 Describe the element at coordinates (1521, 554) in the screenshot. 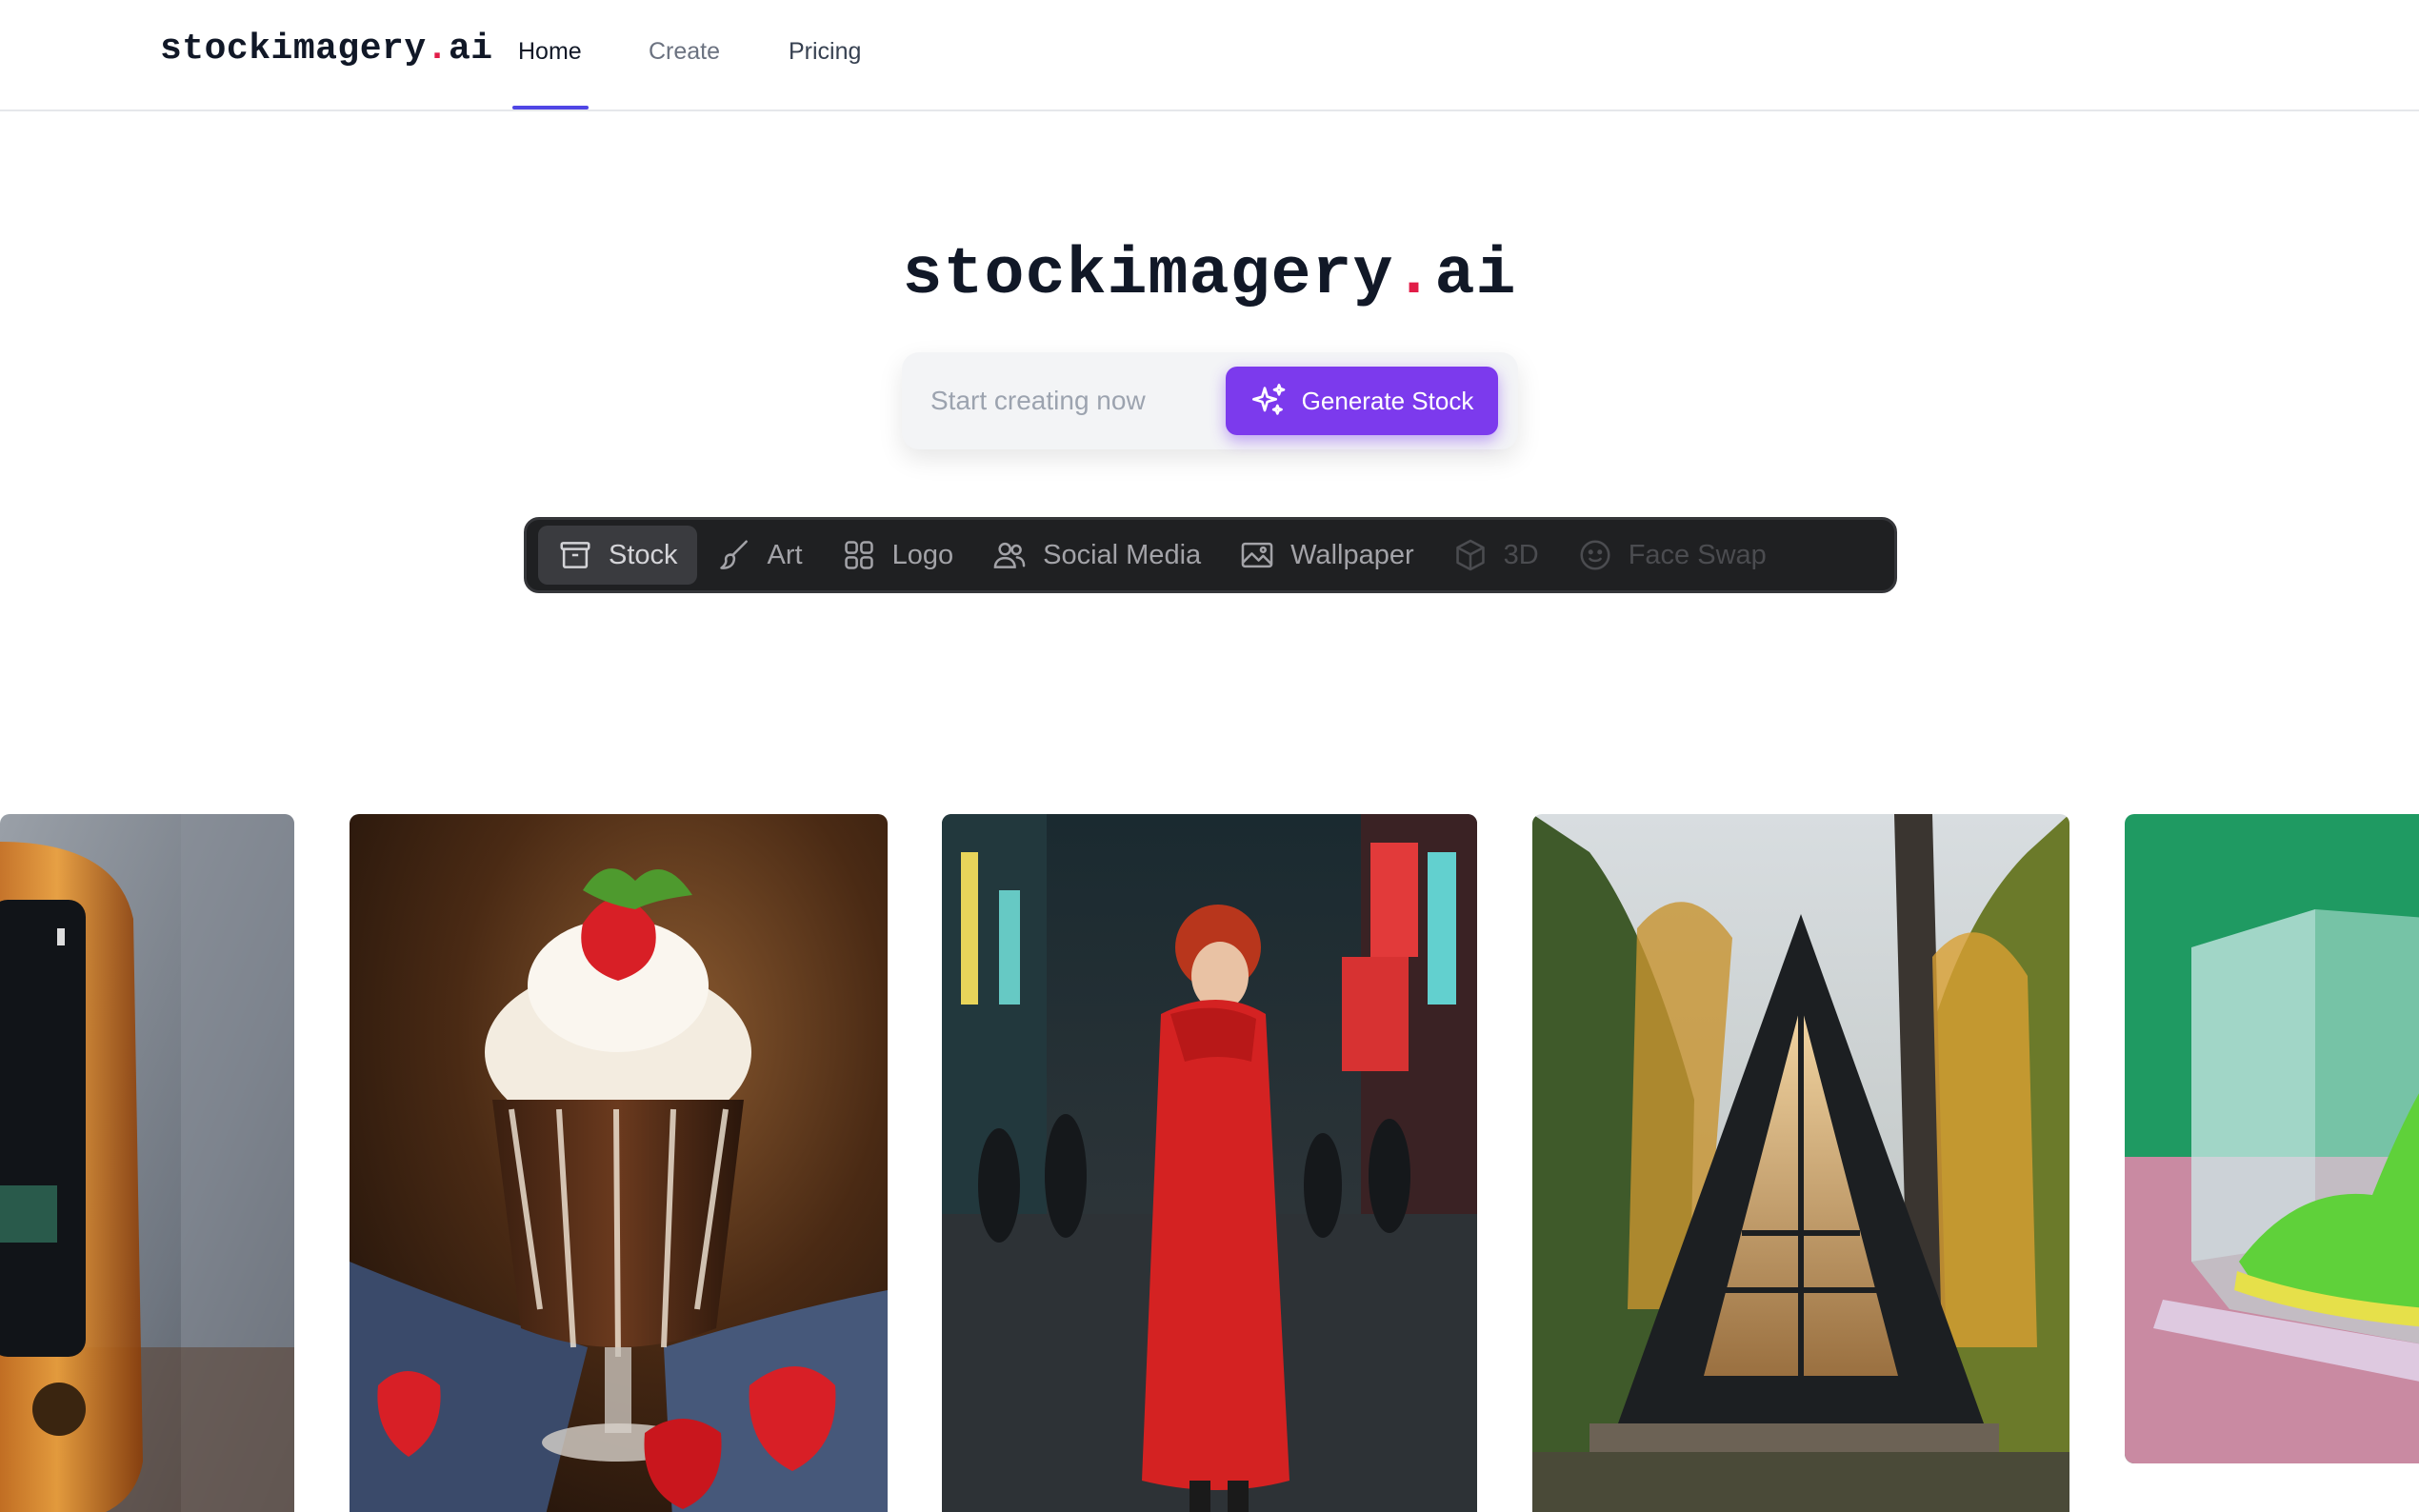

I see `category-3d-label: 3D` at that location.